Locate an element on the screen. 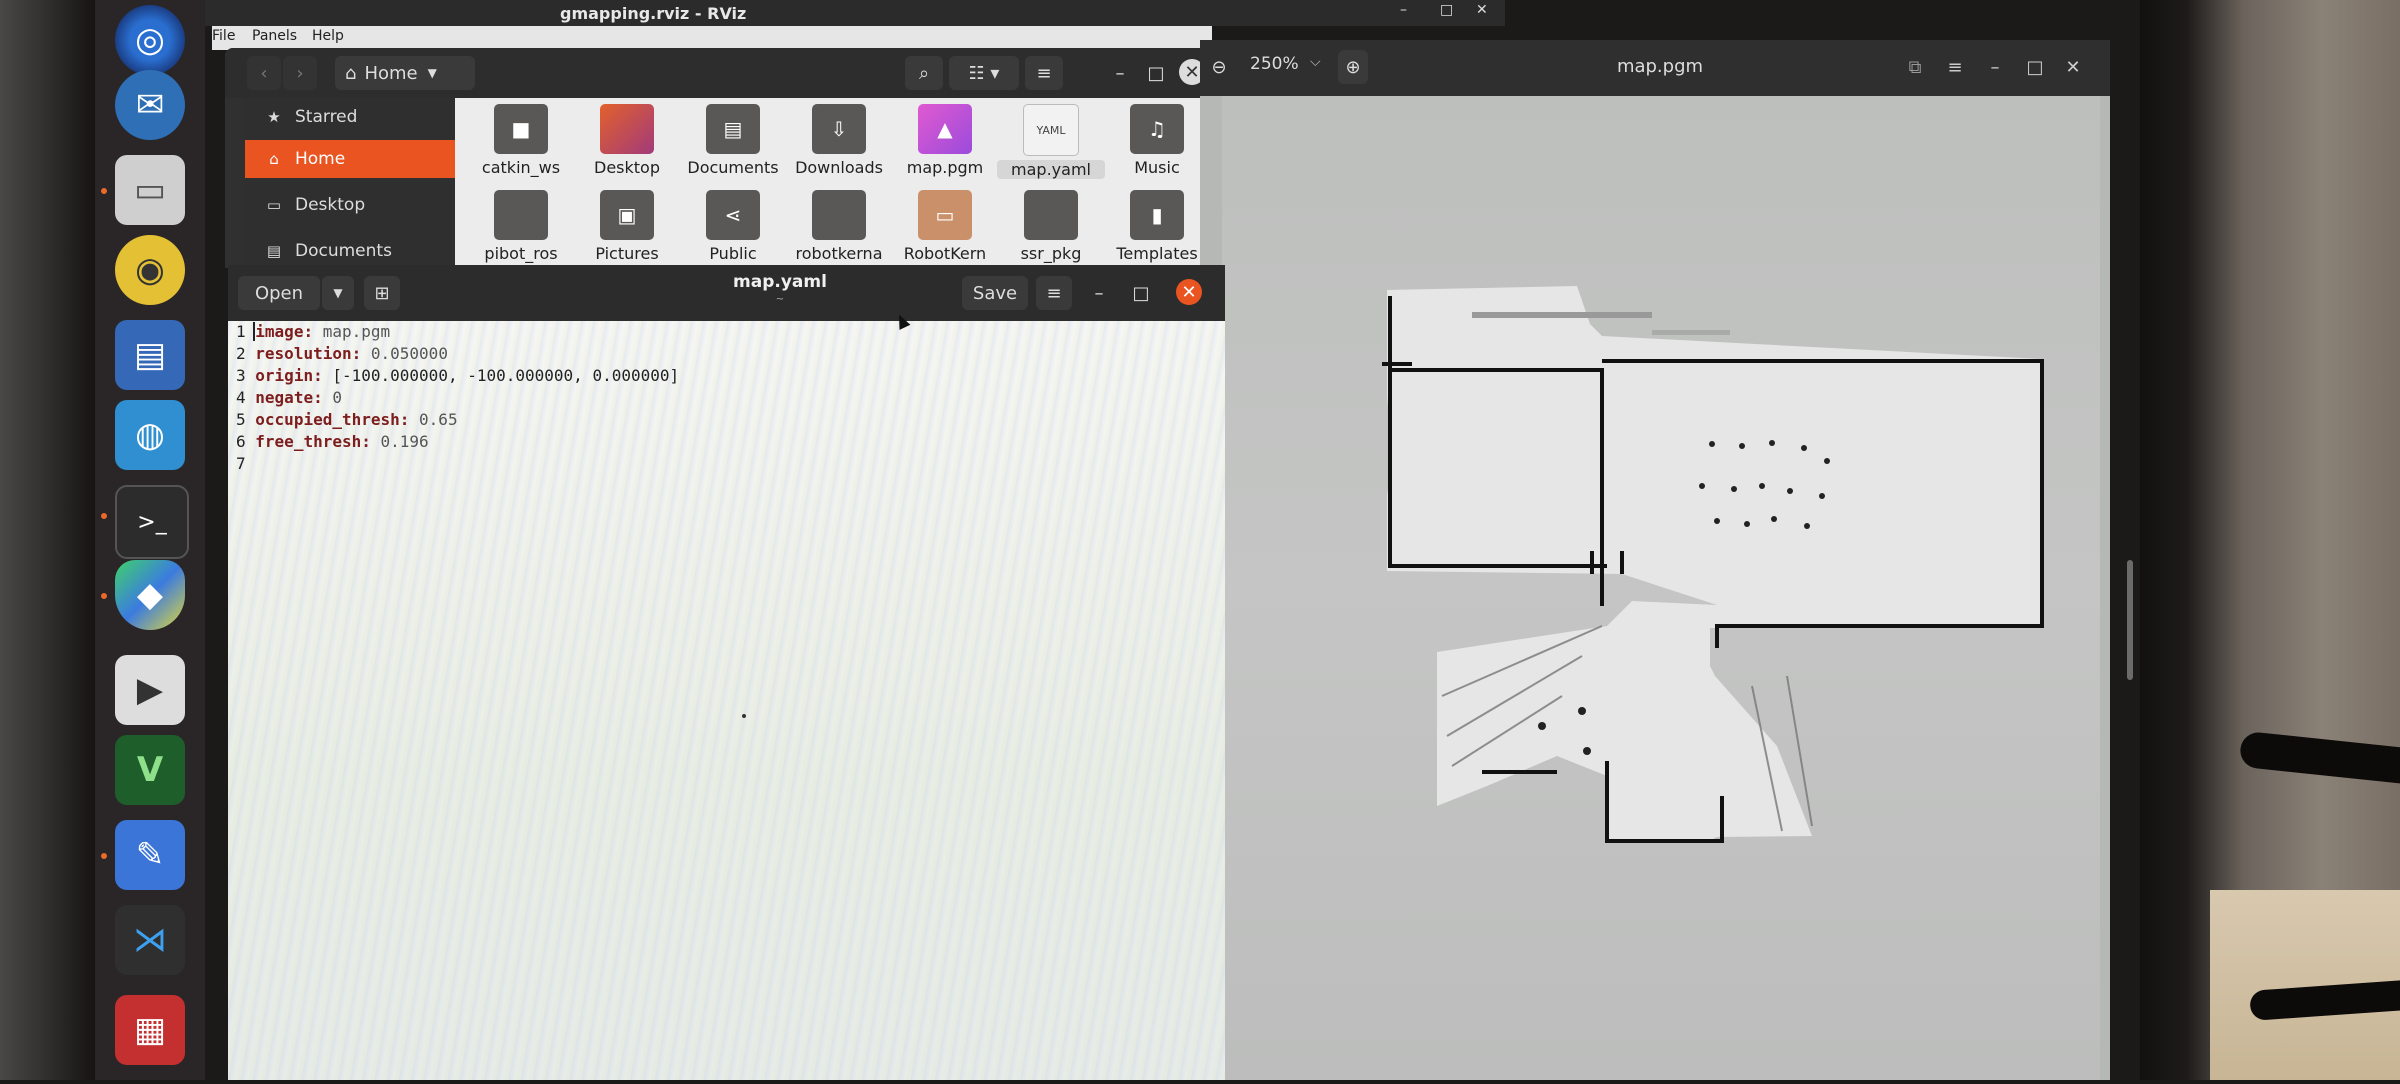 The width and height of the screenshot is (2400, 1084). line-number: 1 is located at coordinates (241, 331).